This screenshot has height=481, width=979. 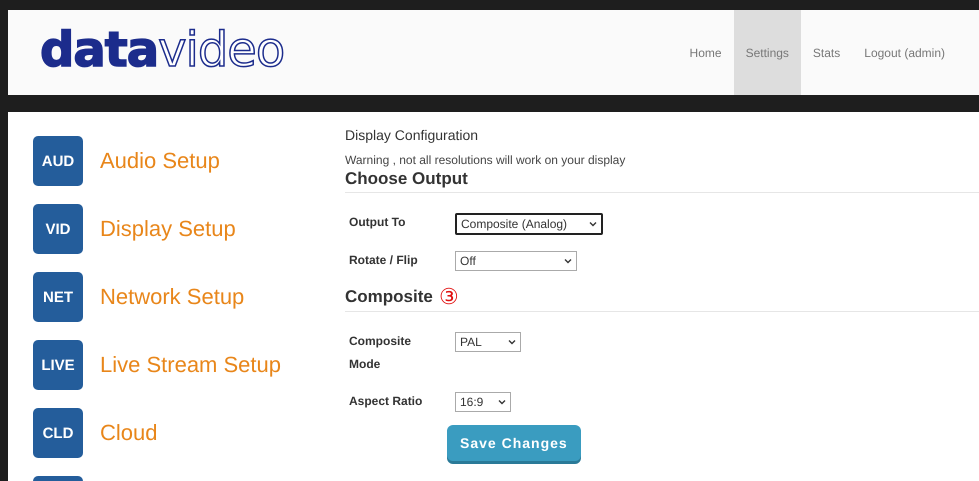 I want to click on sidebar-item: Cloud, so click(x=129, y=433).